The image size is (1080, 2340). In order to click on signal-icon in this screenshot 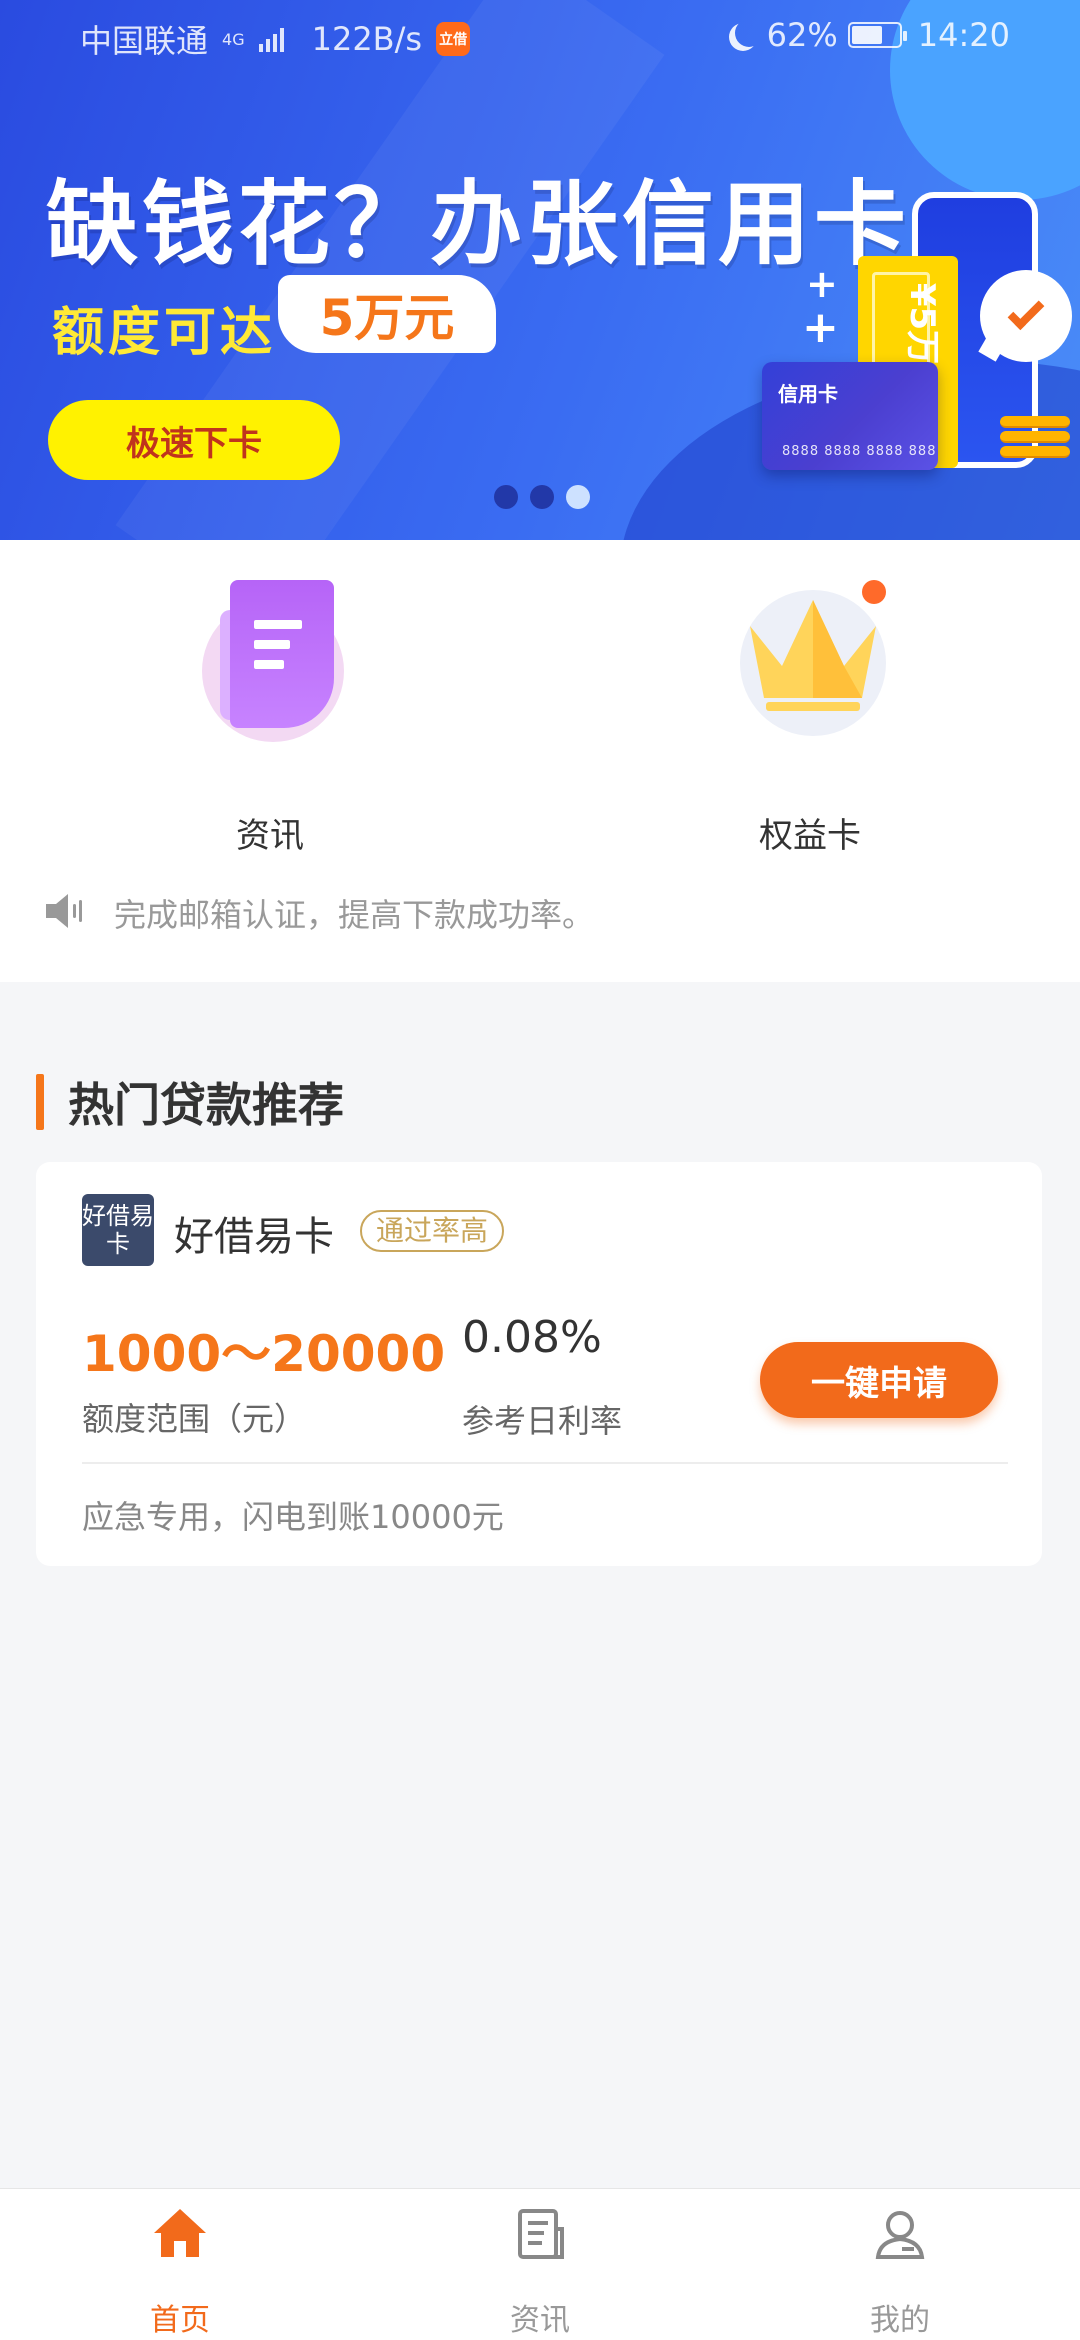, I will do `click(271, 39)`.